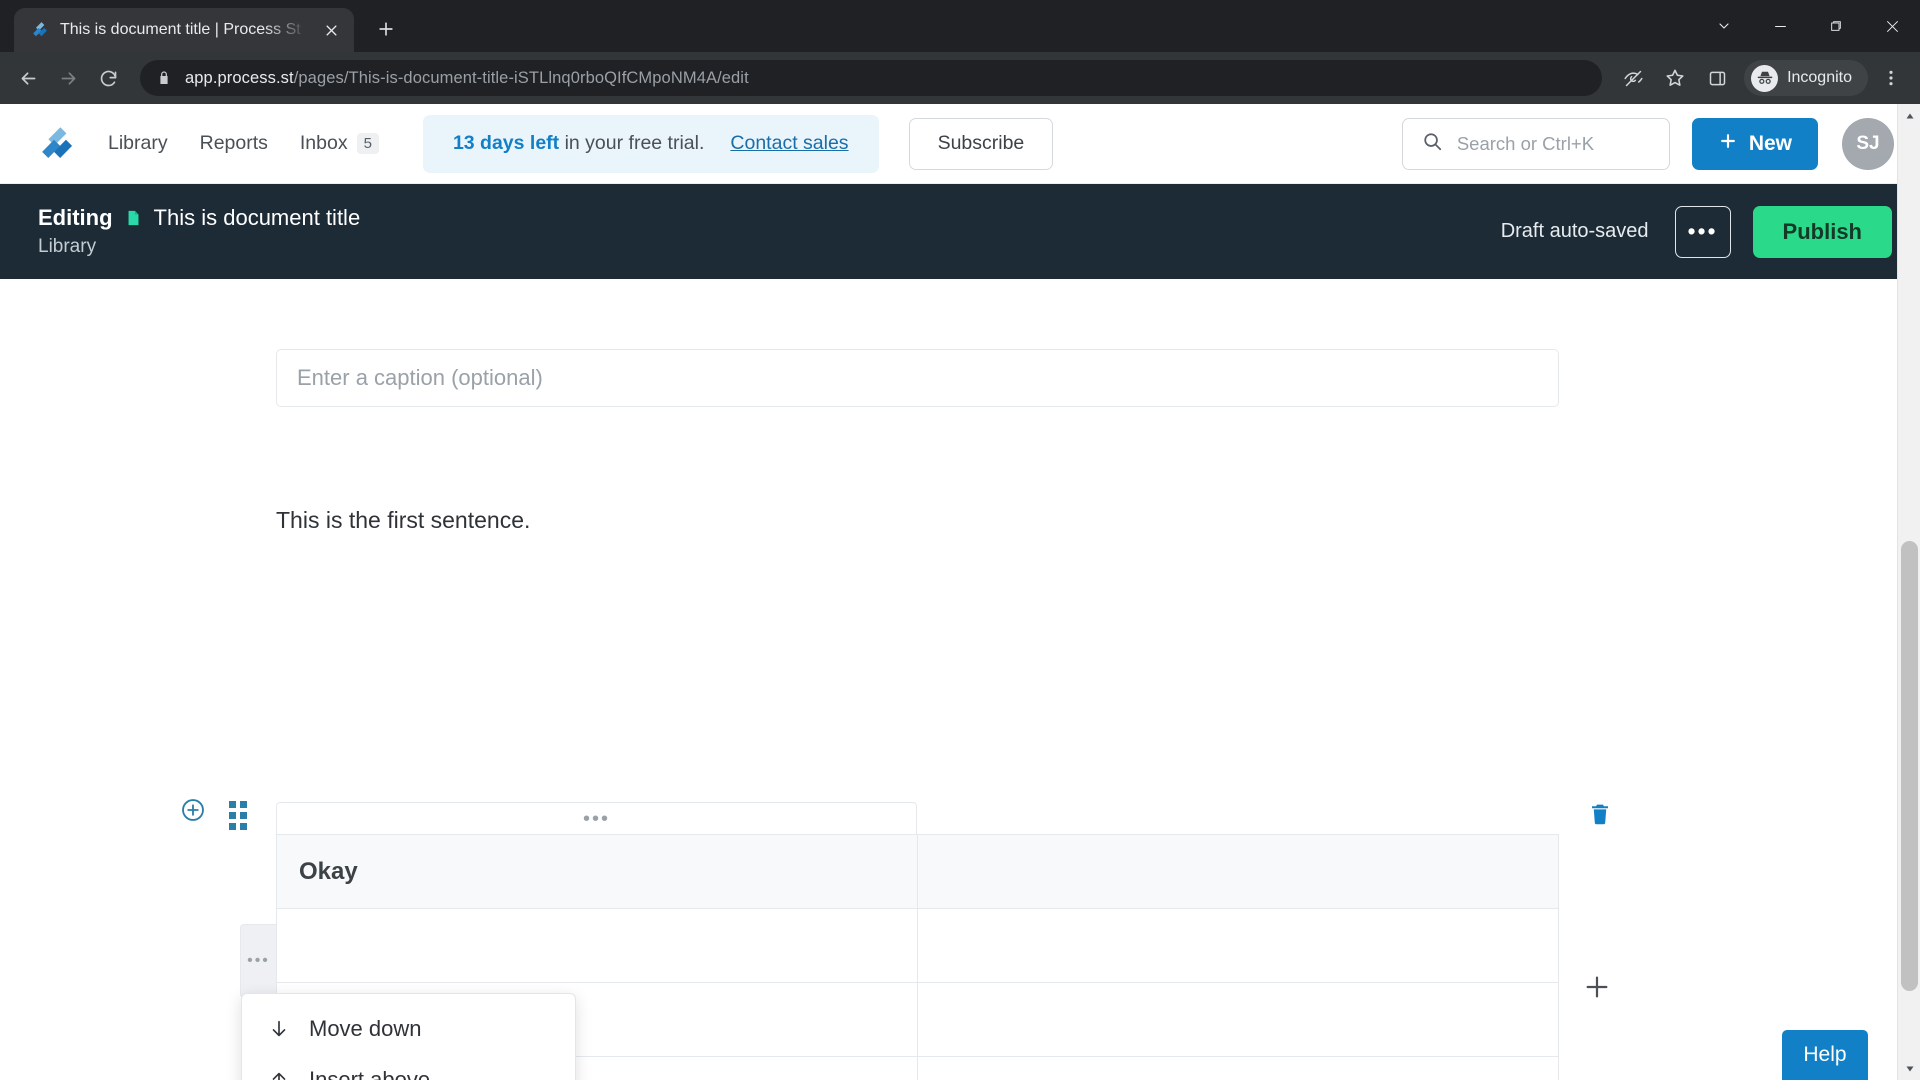 Image resolution: width=1920 pixels, height=1080 pixels. I want to click on new-tab-button, so click(386, 29).